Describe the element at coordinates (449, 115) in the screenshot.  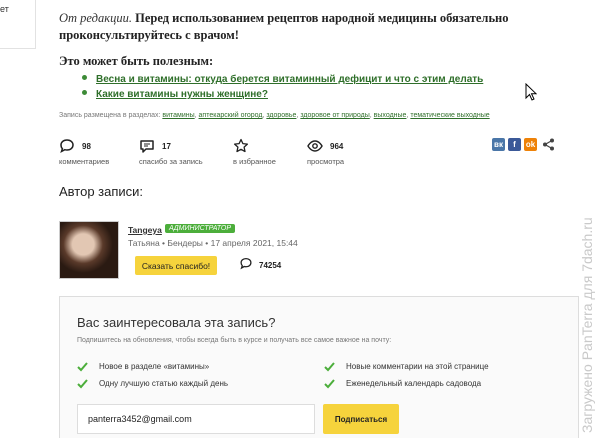
I see `category-link: тематические выходные` at that location.